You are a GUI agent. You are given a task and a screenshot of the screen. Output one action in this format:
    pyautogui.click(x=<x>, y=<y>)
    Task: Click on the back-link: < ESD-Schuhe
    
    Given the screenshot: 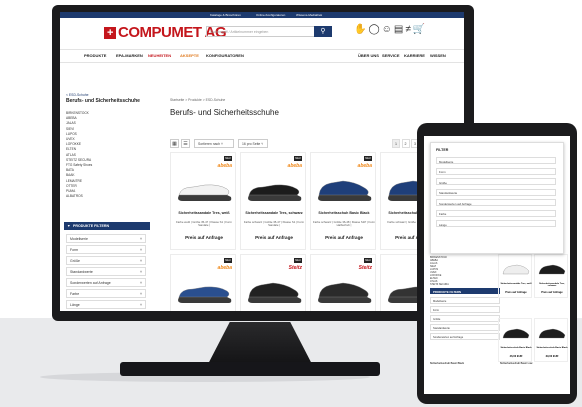 What is the action you would take?
    pyautogui.click(x=77, y=95)
    